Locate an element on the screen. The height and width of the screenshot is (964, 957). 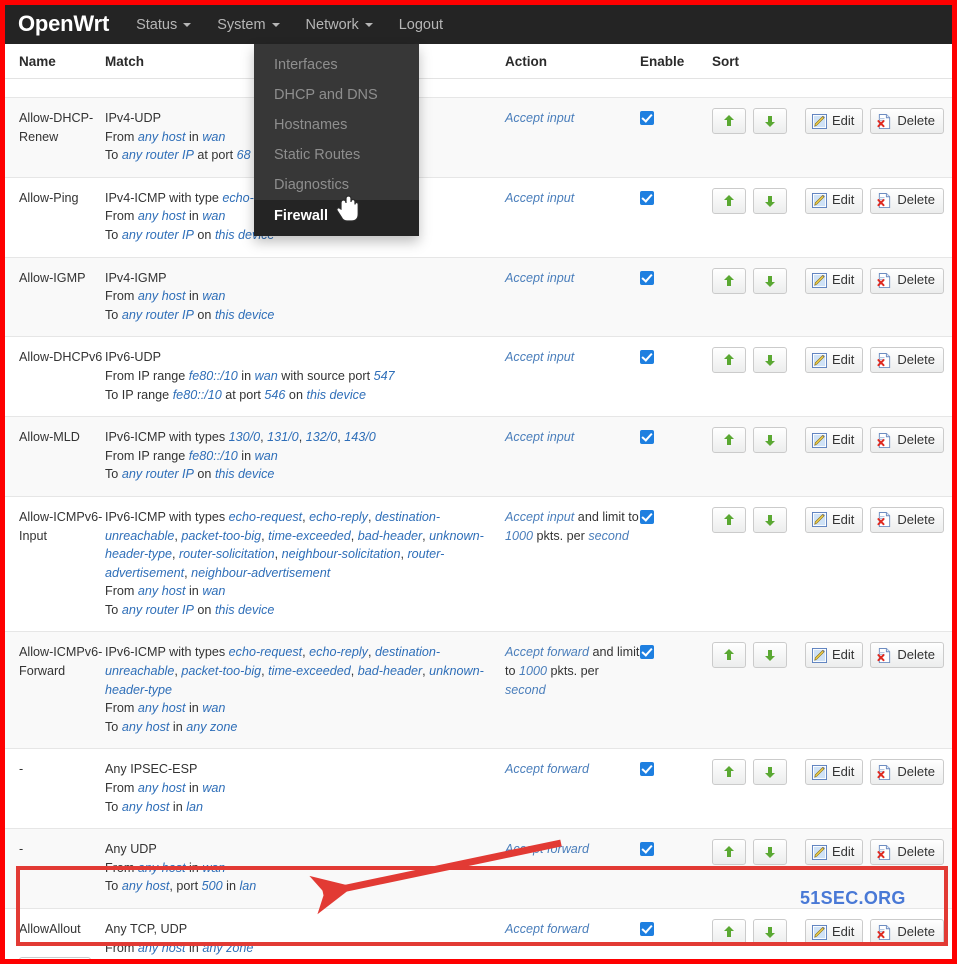
dropdown-item-interfaces: Interfaces is located at coordinates (336, 65).